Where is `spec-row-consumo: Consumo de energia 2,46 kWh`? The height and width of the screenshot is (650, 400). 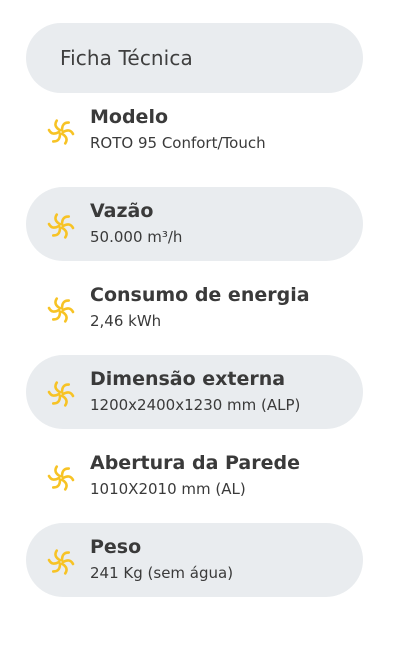
spec-row-consumo: Consumo de energia 2,46 kWh is located at coordinates (194, 308).